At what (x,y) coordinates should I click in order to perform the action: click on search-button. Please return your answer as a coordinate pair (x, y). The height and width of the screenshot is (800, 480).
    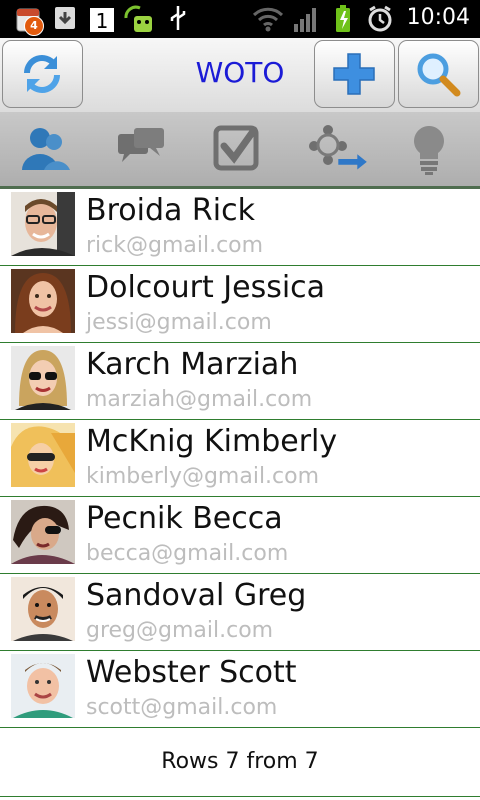
    Looking at the image, I should click on (438, 74).